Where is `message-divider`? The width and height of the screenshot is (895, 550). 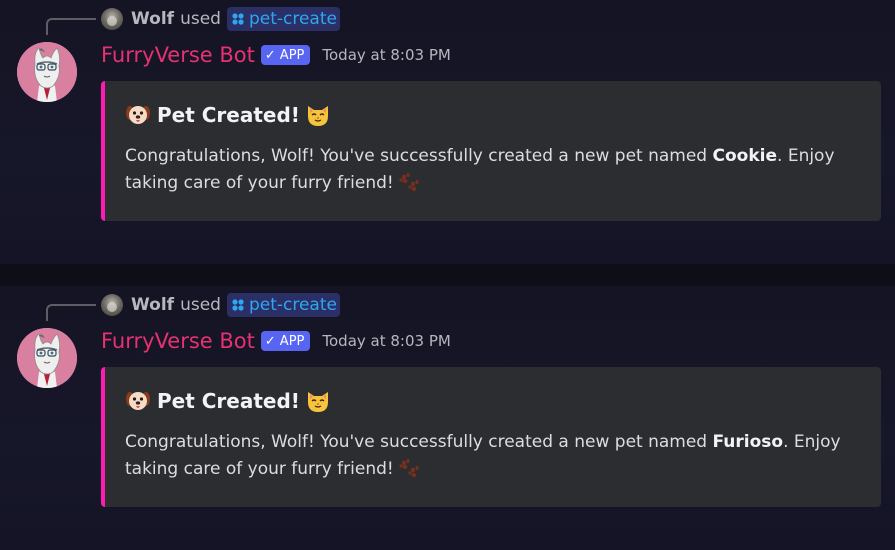
message-divider is located at coordinates (447, 275).